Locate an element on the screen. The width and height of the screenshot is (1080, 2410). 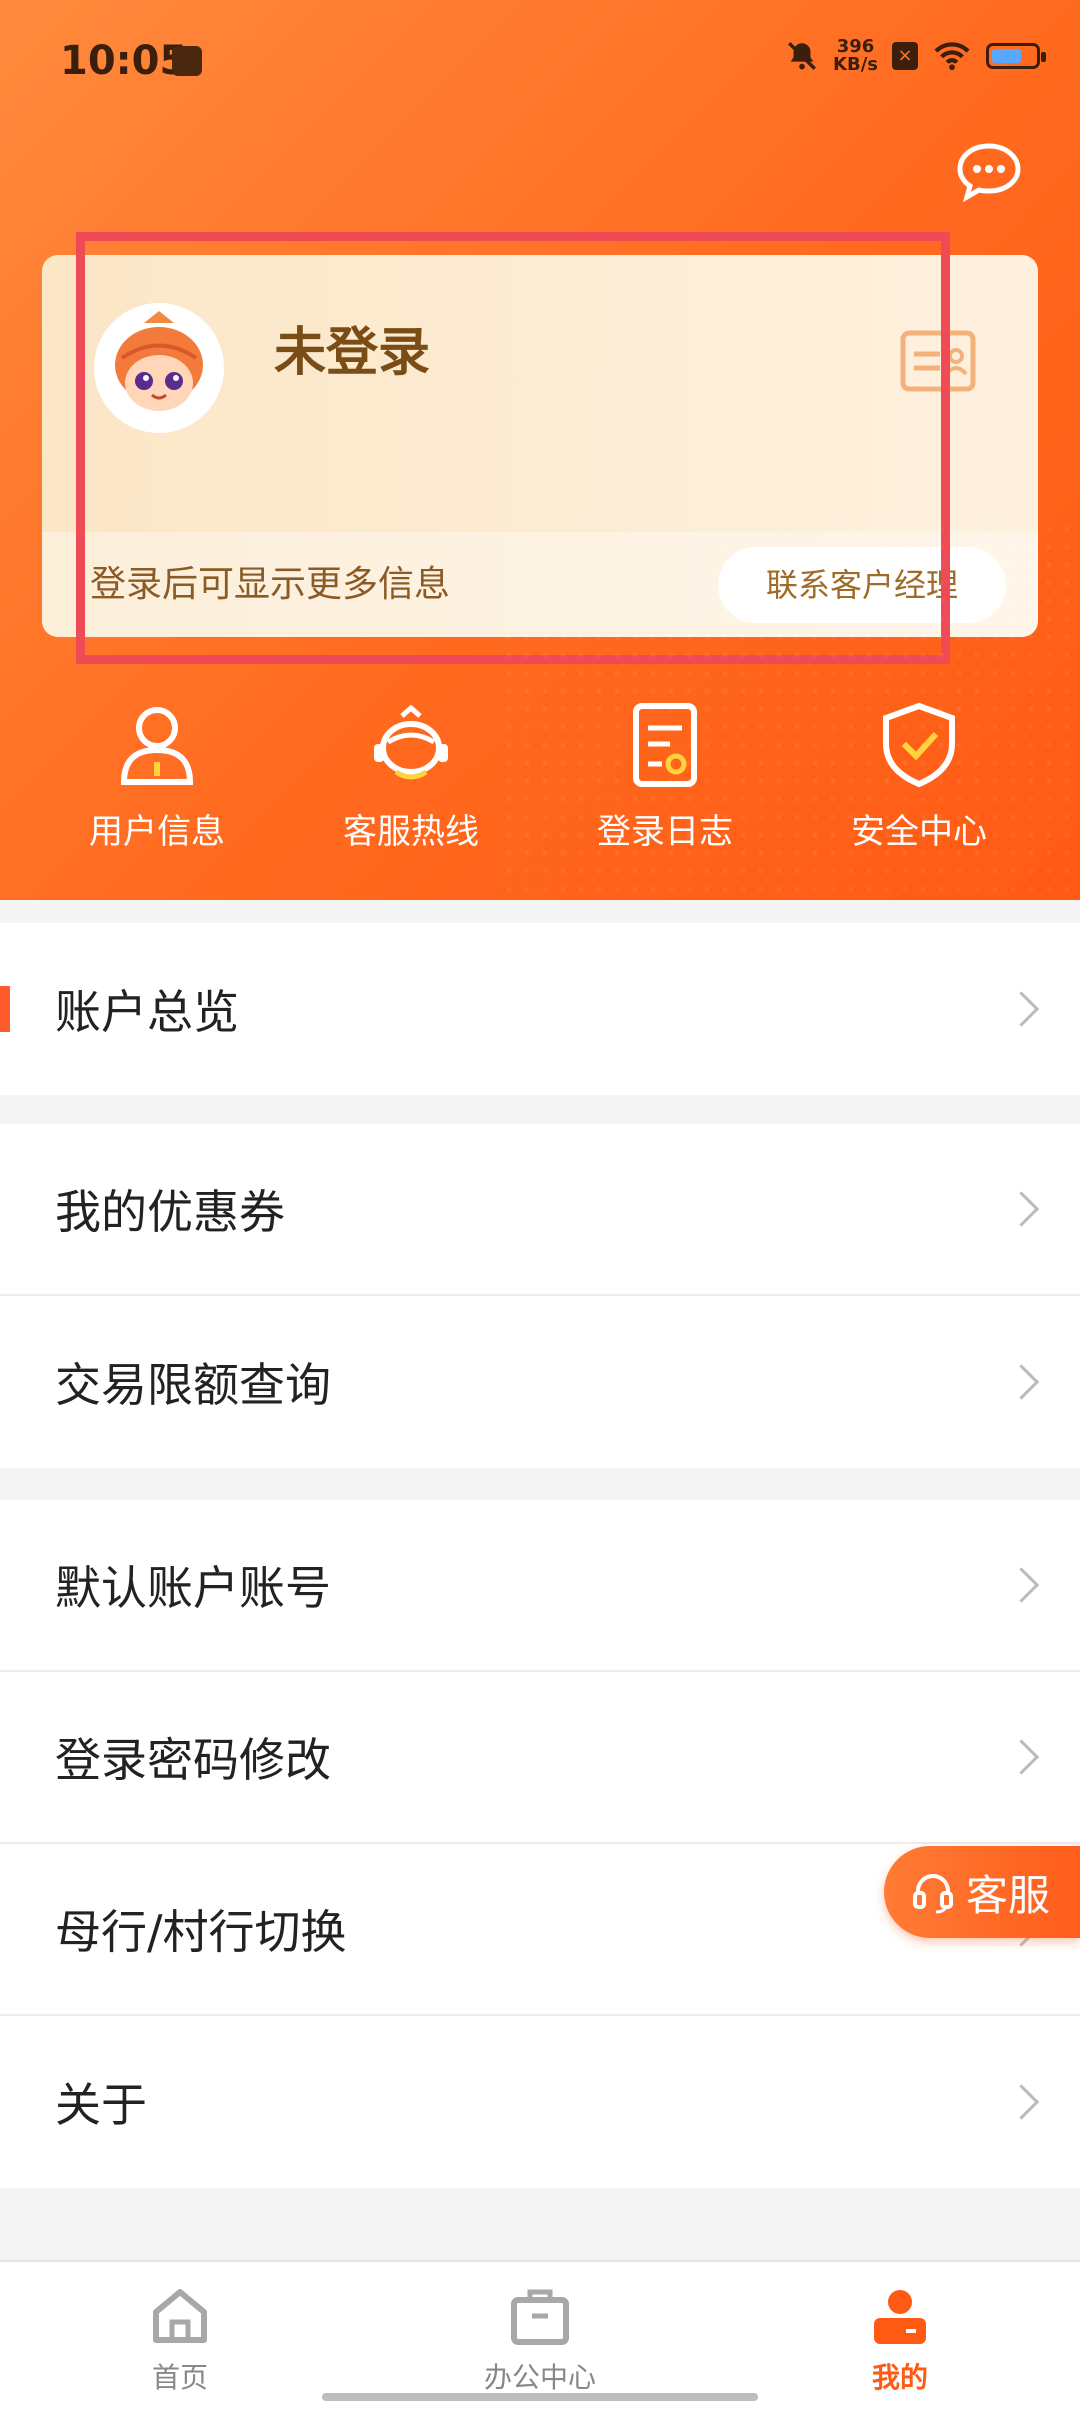
tab-office-center: 办公中心 is located at coordinates (540, 2336).